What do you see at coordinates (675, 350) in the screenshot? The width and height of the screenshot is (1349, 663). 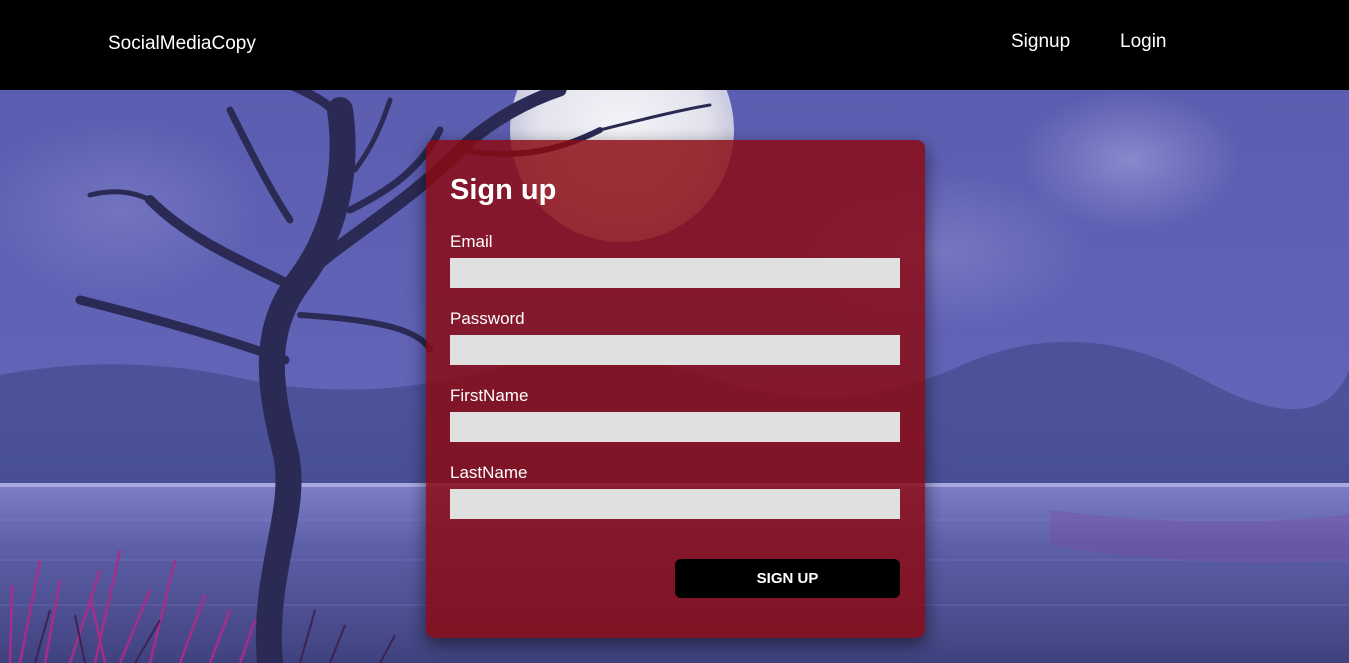 I see `password-input` at bounding box center [675, 350].